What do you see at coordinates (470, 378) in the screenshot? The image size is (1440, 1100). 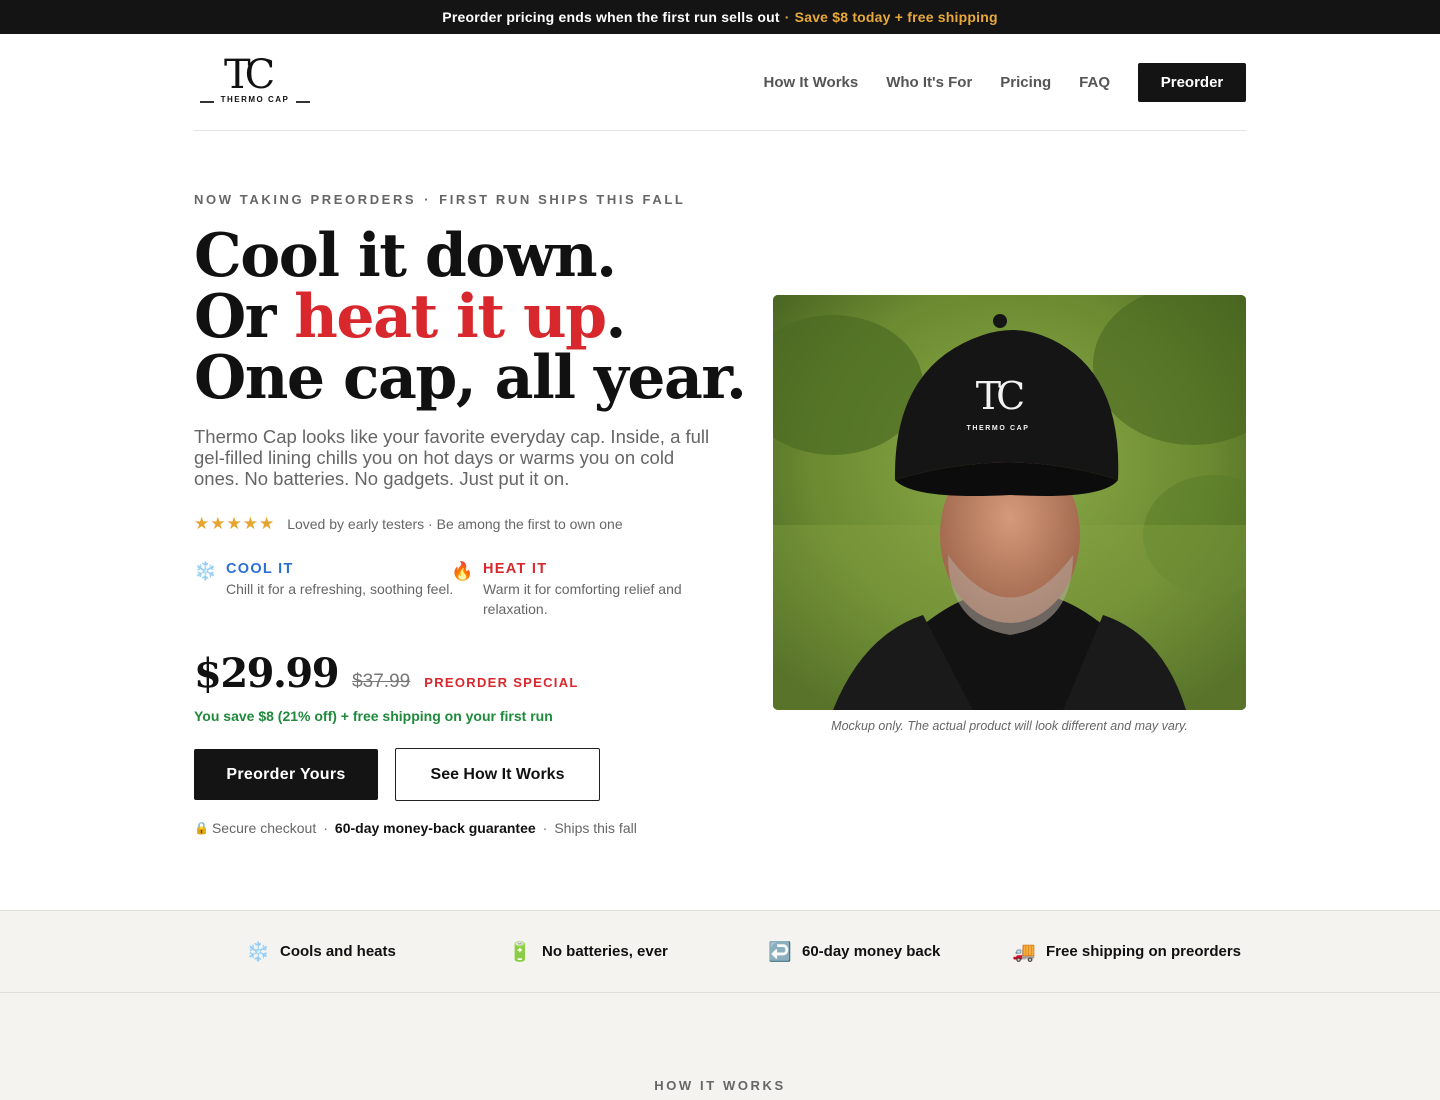 I see `headline-line-3: One cap, all year.` at bounding box center [470, 378].